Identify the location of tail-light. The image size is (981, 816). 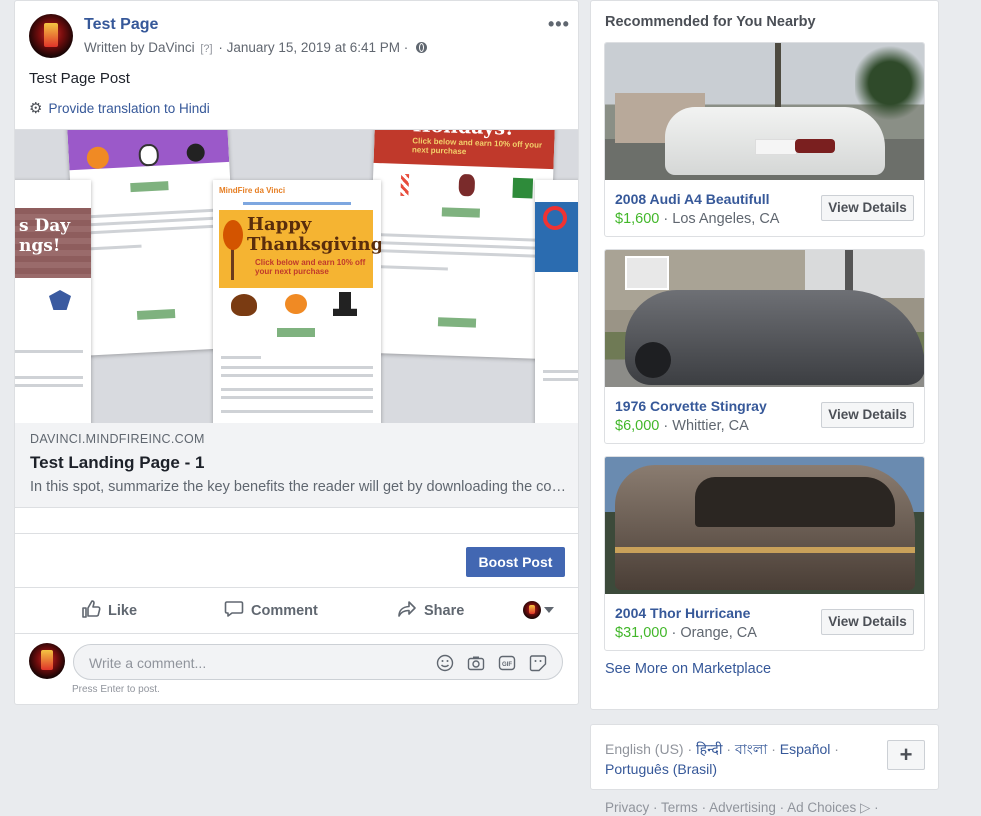
(815, 146).